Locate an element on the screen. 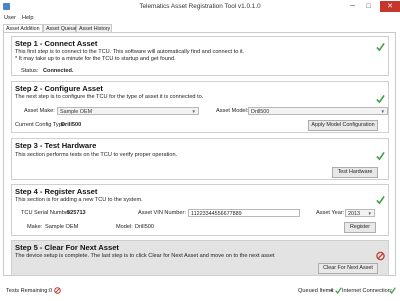 This screenshot has height=301, width=400. menu-bar: User Help is located at coordinates (200, 18).